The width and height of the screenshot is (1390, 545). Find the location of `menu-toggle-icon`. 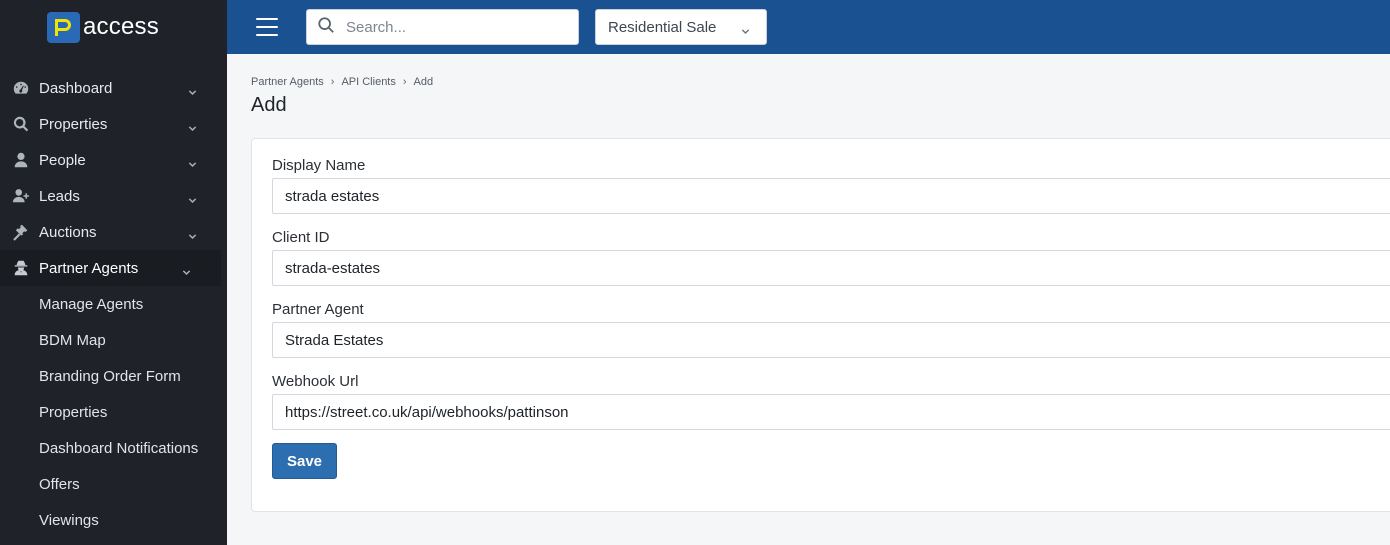

menu-toggle-icon is located at coordinates (267, 27).